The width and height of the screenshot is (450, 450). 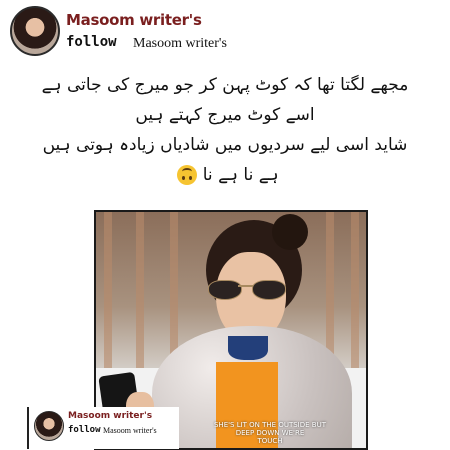 I want to click on upside-down-face-icon, so click(x=187, y=175).